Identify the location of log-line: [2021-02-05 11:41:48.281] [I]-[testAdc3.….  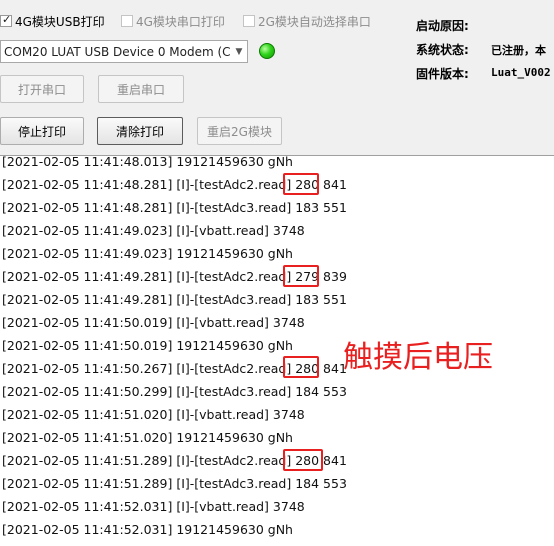
(174, 207).